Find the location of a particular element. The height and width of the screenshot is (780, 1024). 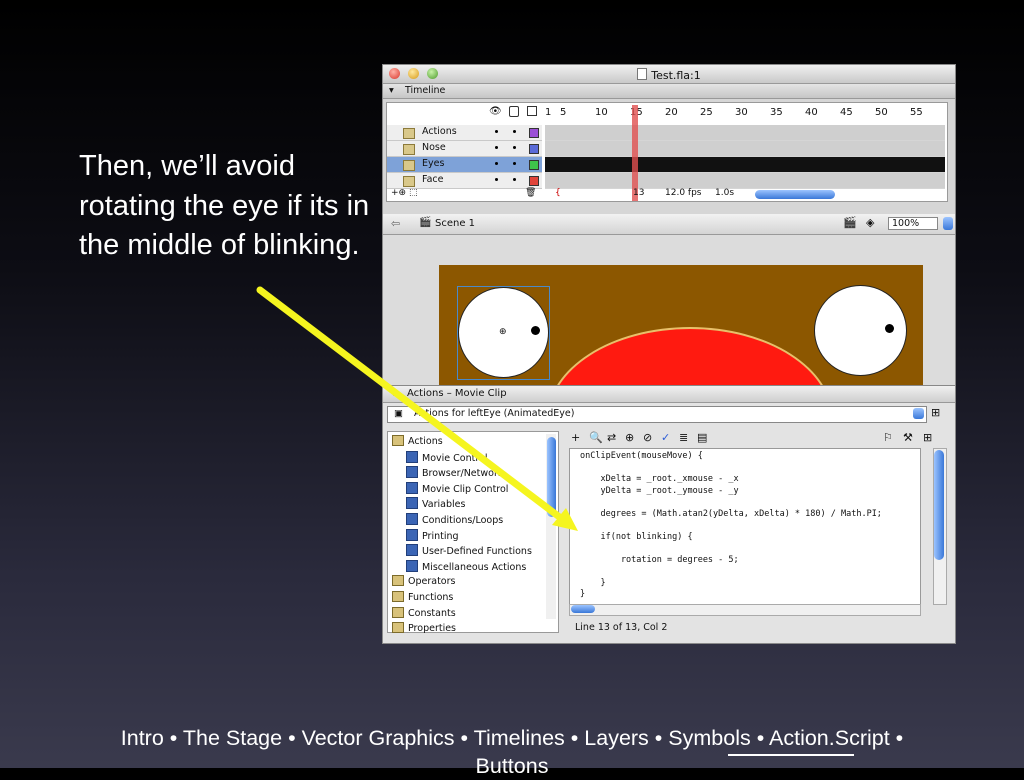

trash-icon: 🗑 is located at coordinates (530, 193).